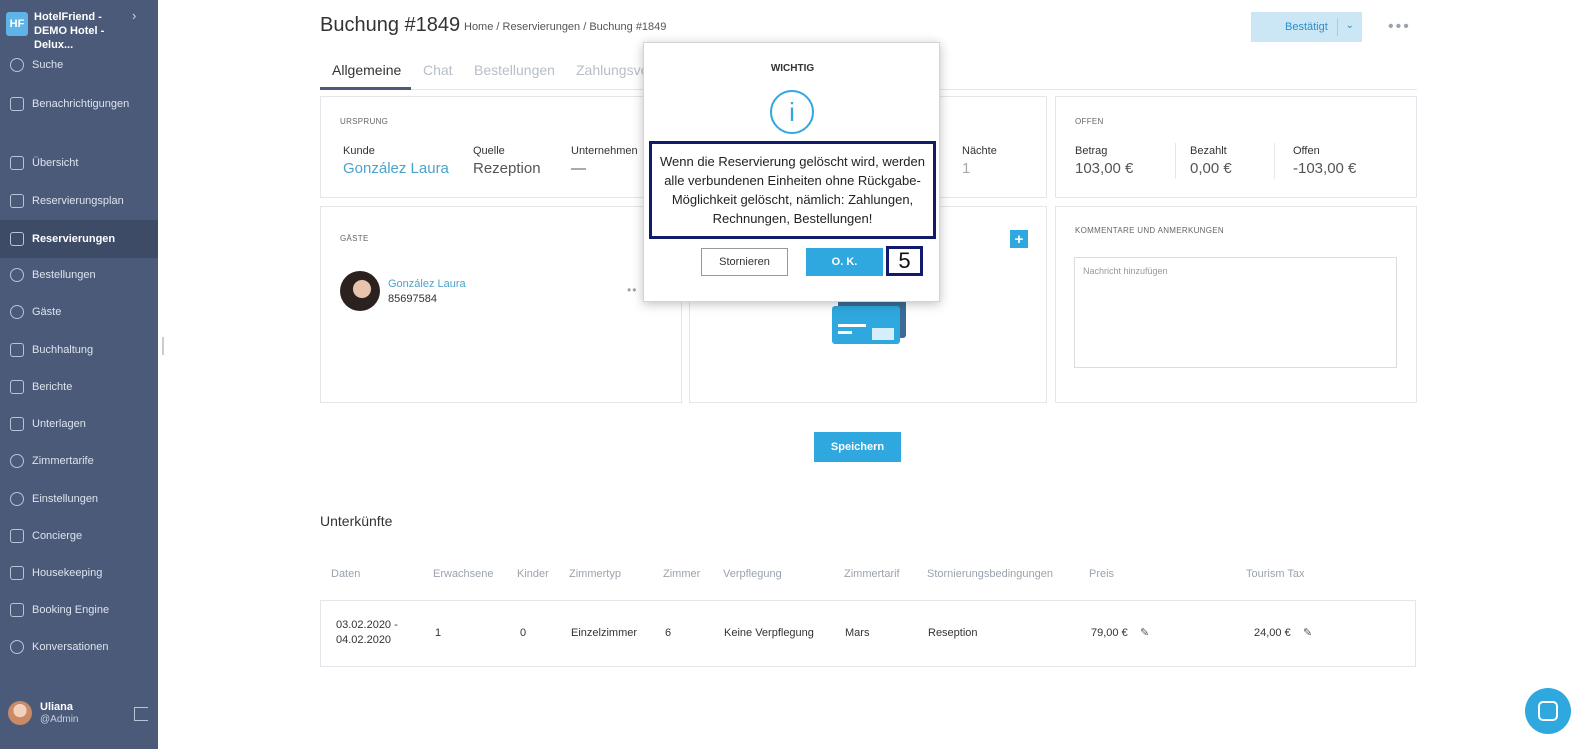 Image resolution: width=1581 pixels, height=749 pixels. Describe the element at coordinates (612, 70) in the screenshot. I see `tab-zahlungen: Zahlungsve` at that location.